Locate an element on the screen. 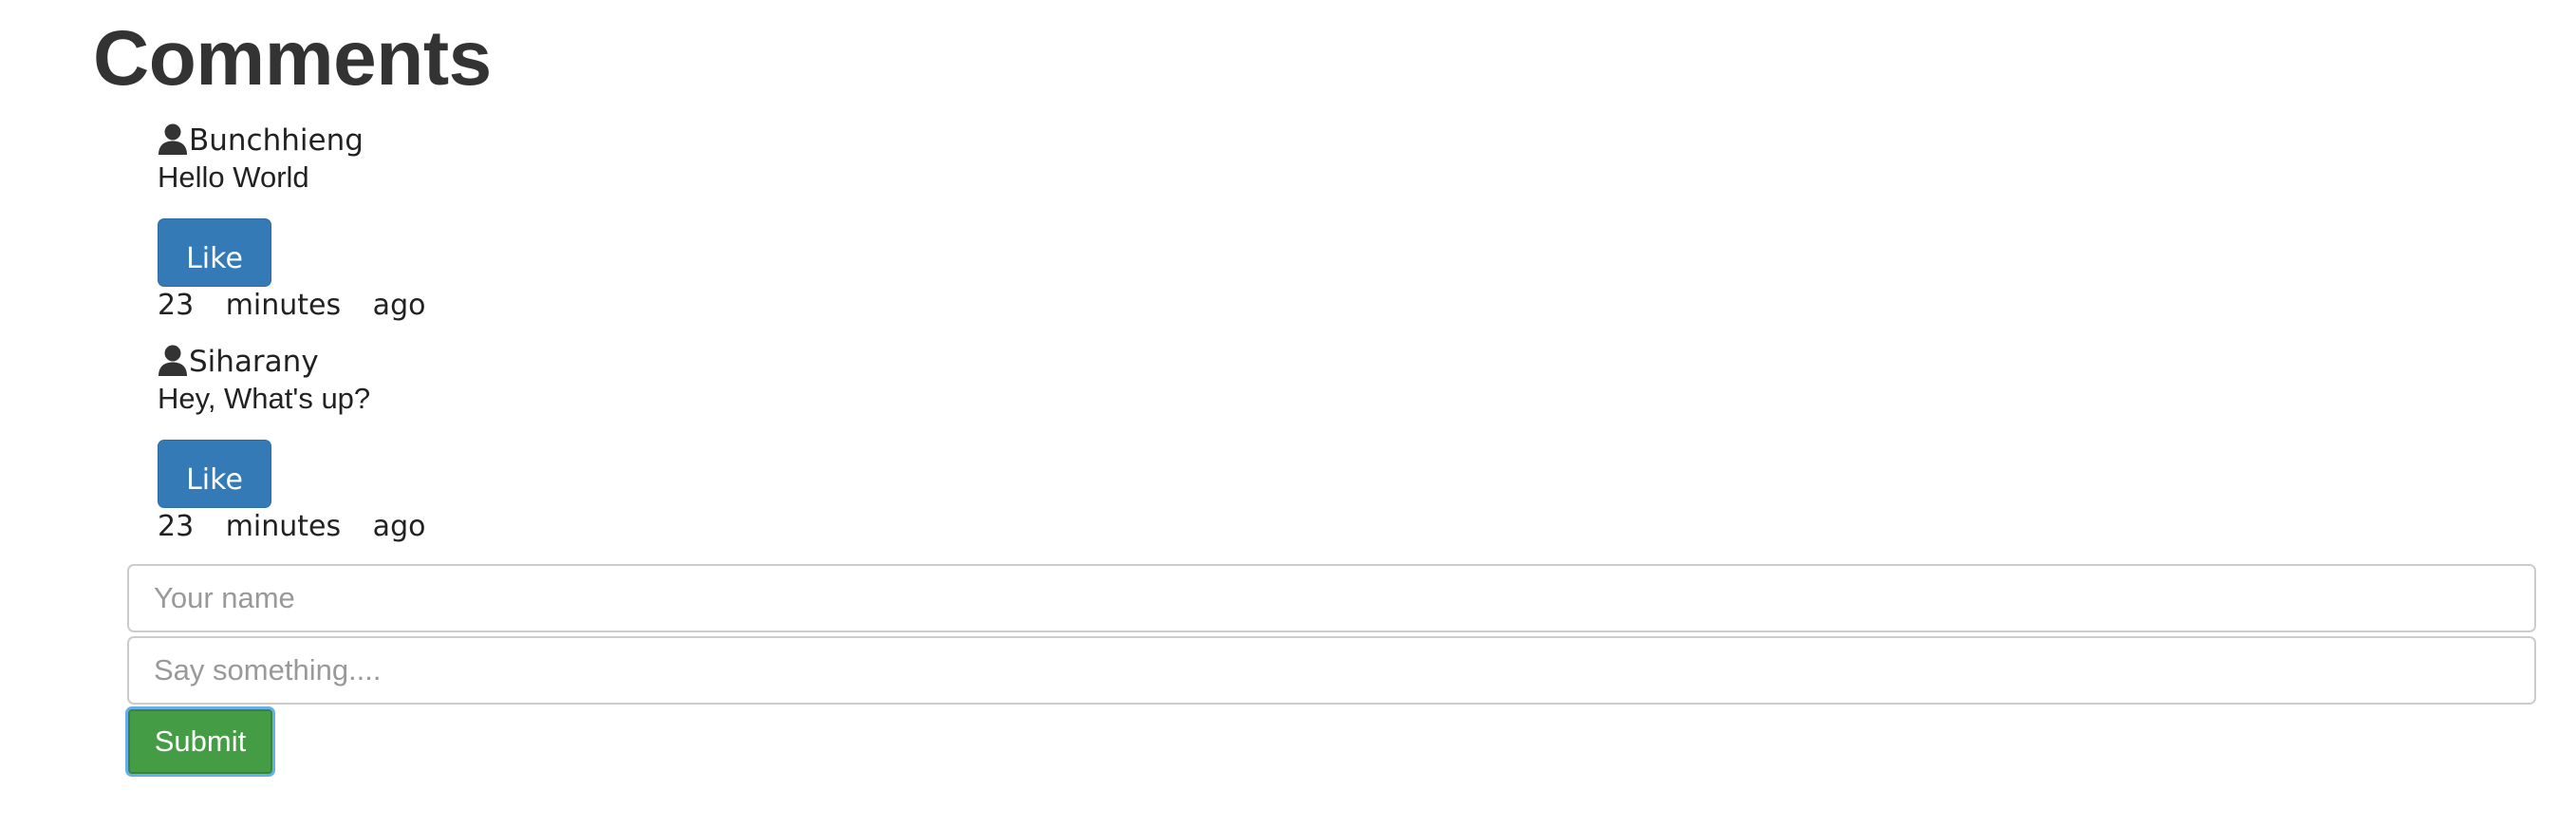 The image size is (2576, 828). comment-author: Siharany is located at coordinates (238, 360).